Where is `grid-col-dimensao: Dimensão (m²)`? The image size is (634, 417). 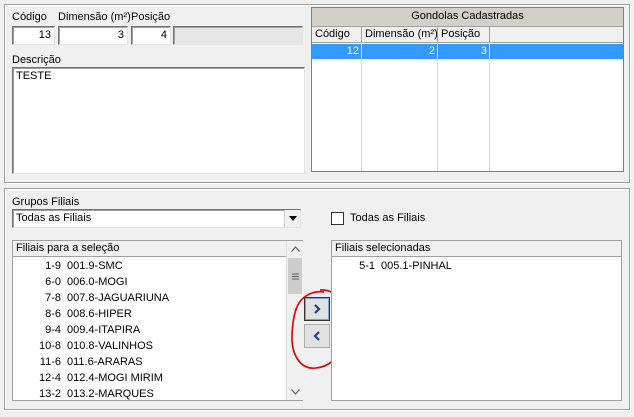
grid-col-dimensao: Dimensão (m²) is located at coordinates (400, 34).